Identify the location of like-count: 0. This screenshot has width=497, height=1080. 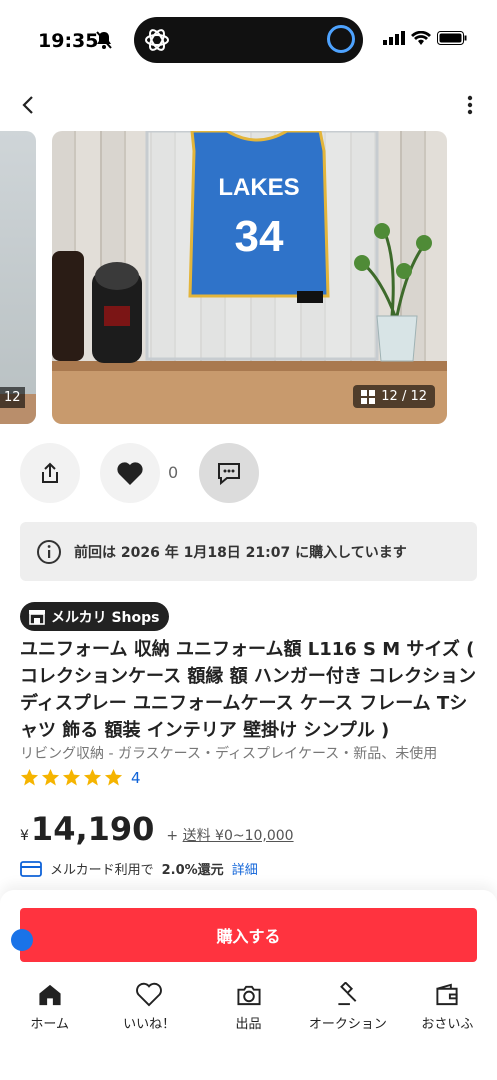
(173, 472).